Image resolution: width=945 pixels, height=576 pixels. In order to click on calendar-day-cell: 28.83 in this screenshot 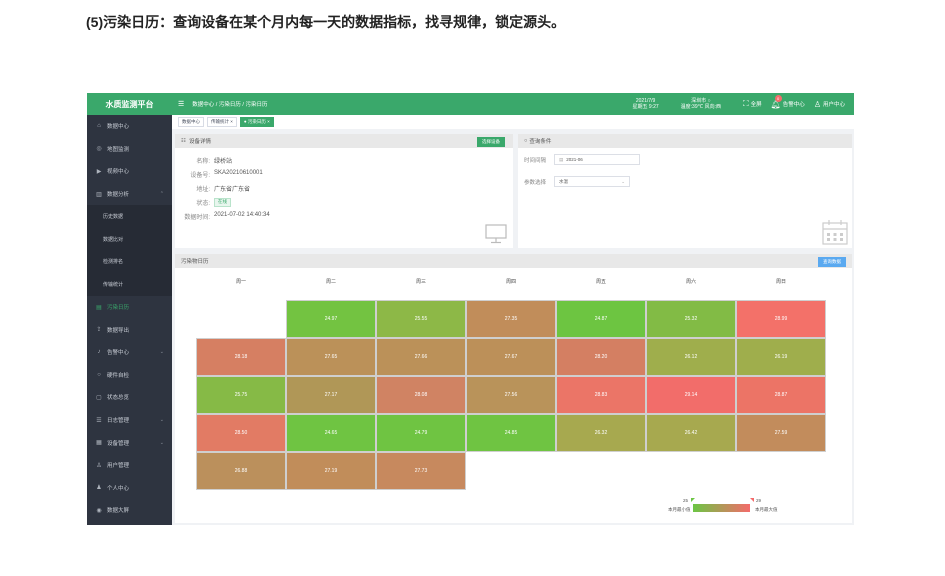, I will do `click(601, 395)`.